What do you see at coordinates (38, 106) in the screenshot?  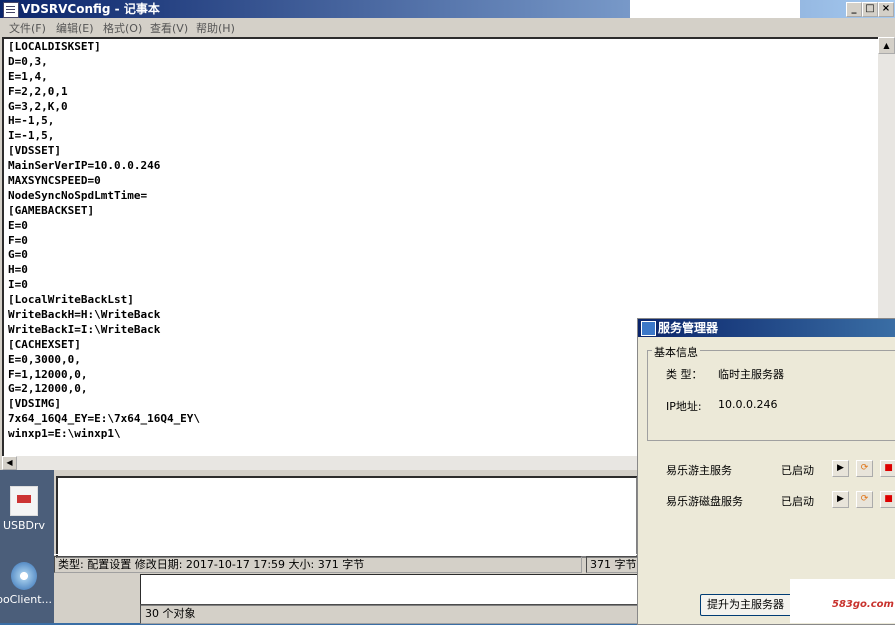 I see `text-line: G=3,2,K,0` at bounding box center [38, 106].